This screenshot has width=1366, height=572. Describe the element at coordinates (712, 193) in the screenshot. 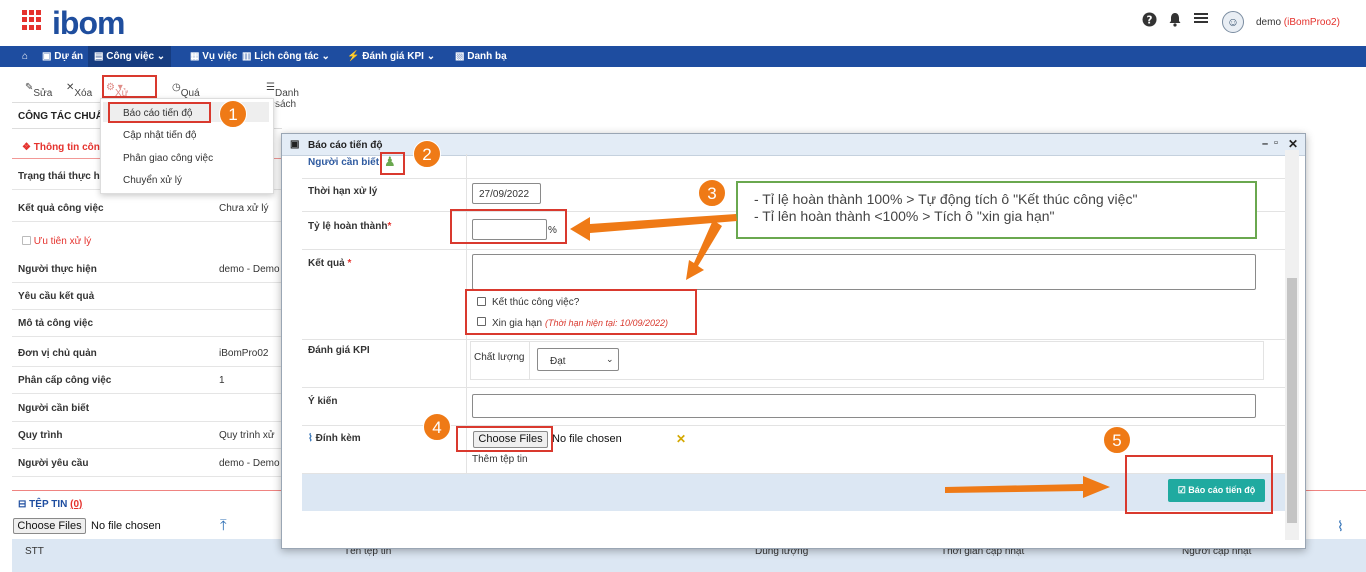

I see `step-badge-3: 3` at that location.